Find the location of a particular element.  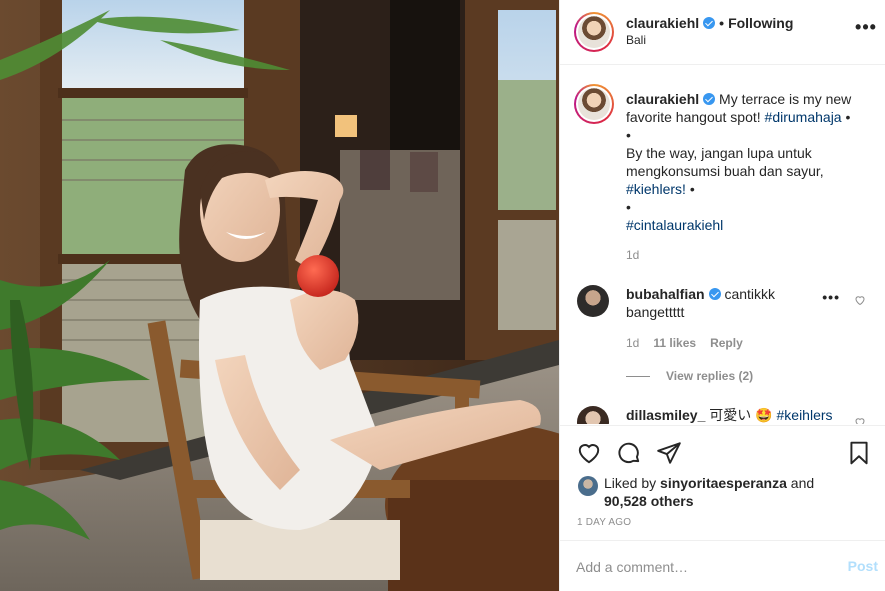

comment-body-2: bangettttt is located at coordinates (655, 312).